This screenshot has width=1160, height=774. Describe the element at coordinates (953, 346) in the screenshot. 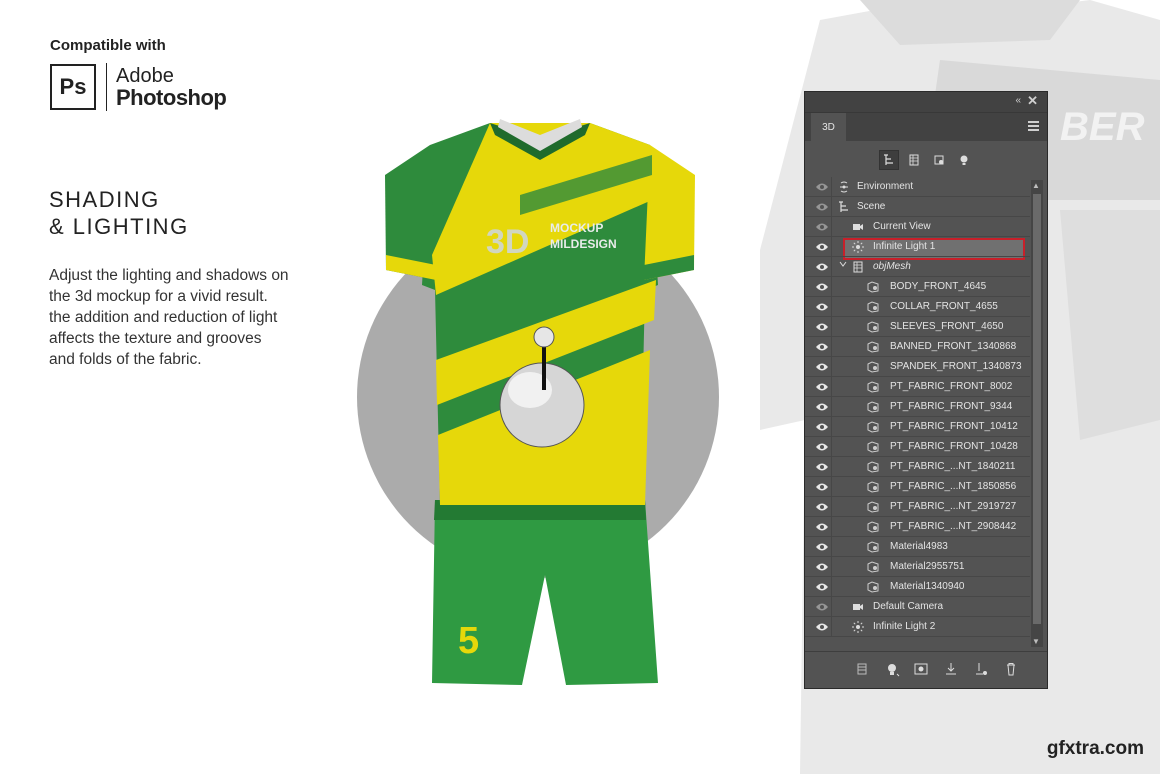

I see `layer-label: BANNED_FRONT_1340868` at that location.